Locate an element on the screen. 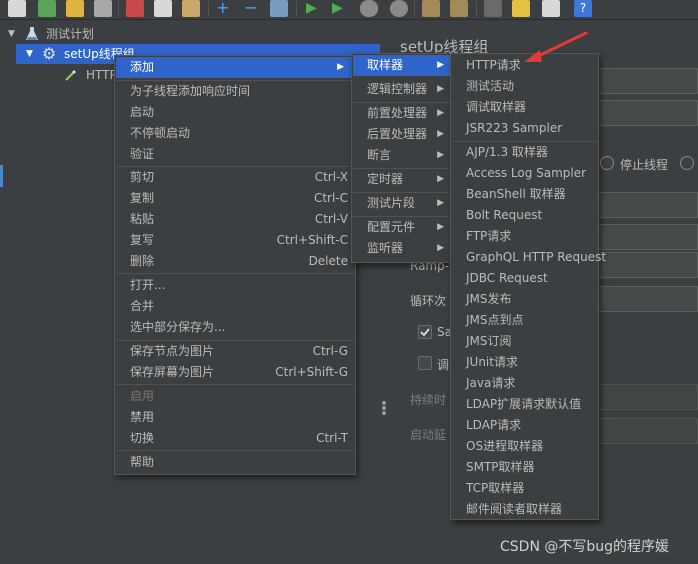 Image resolution: width=698 pixels, height=564 pixels. sampler-item-ajp: AJP/1.3 取样器 is located at coordinates (524, 152).